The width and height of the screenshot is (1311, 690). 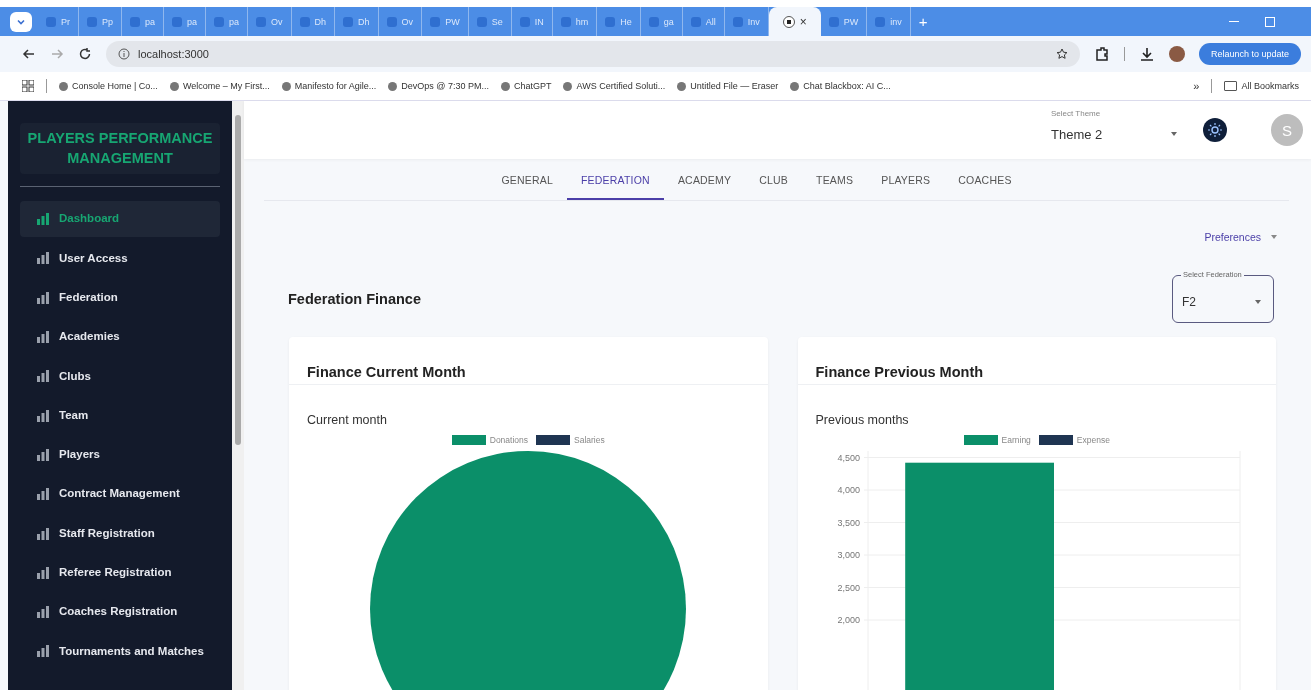 What do you see at coordinates (528, 361) in the screenshot?
I see `card-title: Finance Current Month` at bounding box center [528, 361].